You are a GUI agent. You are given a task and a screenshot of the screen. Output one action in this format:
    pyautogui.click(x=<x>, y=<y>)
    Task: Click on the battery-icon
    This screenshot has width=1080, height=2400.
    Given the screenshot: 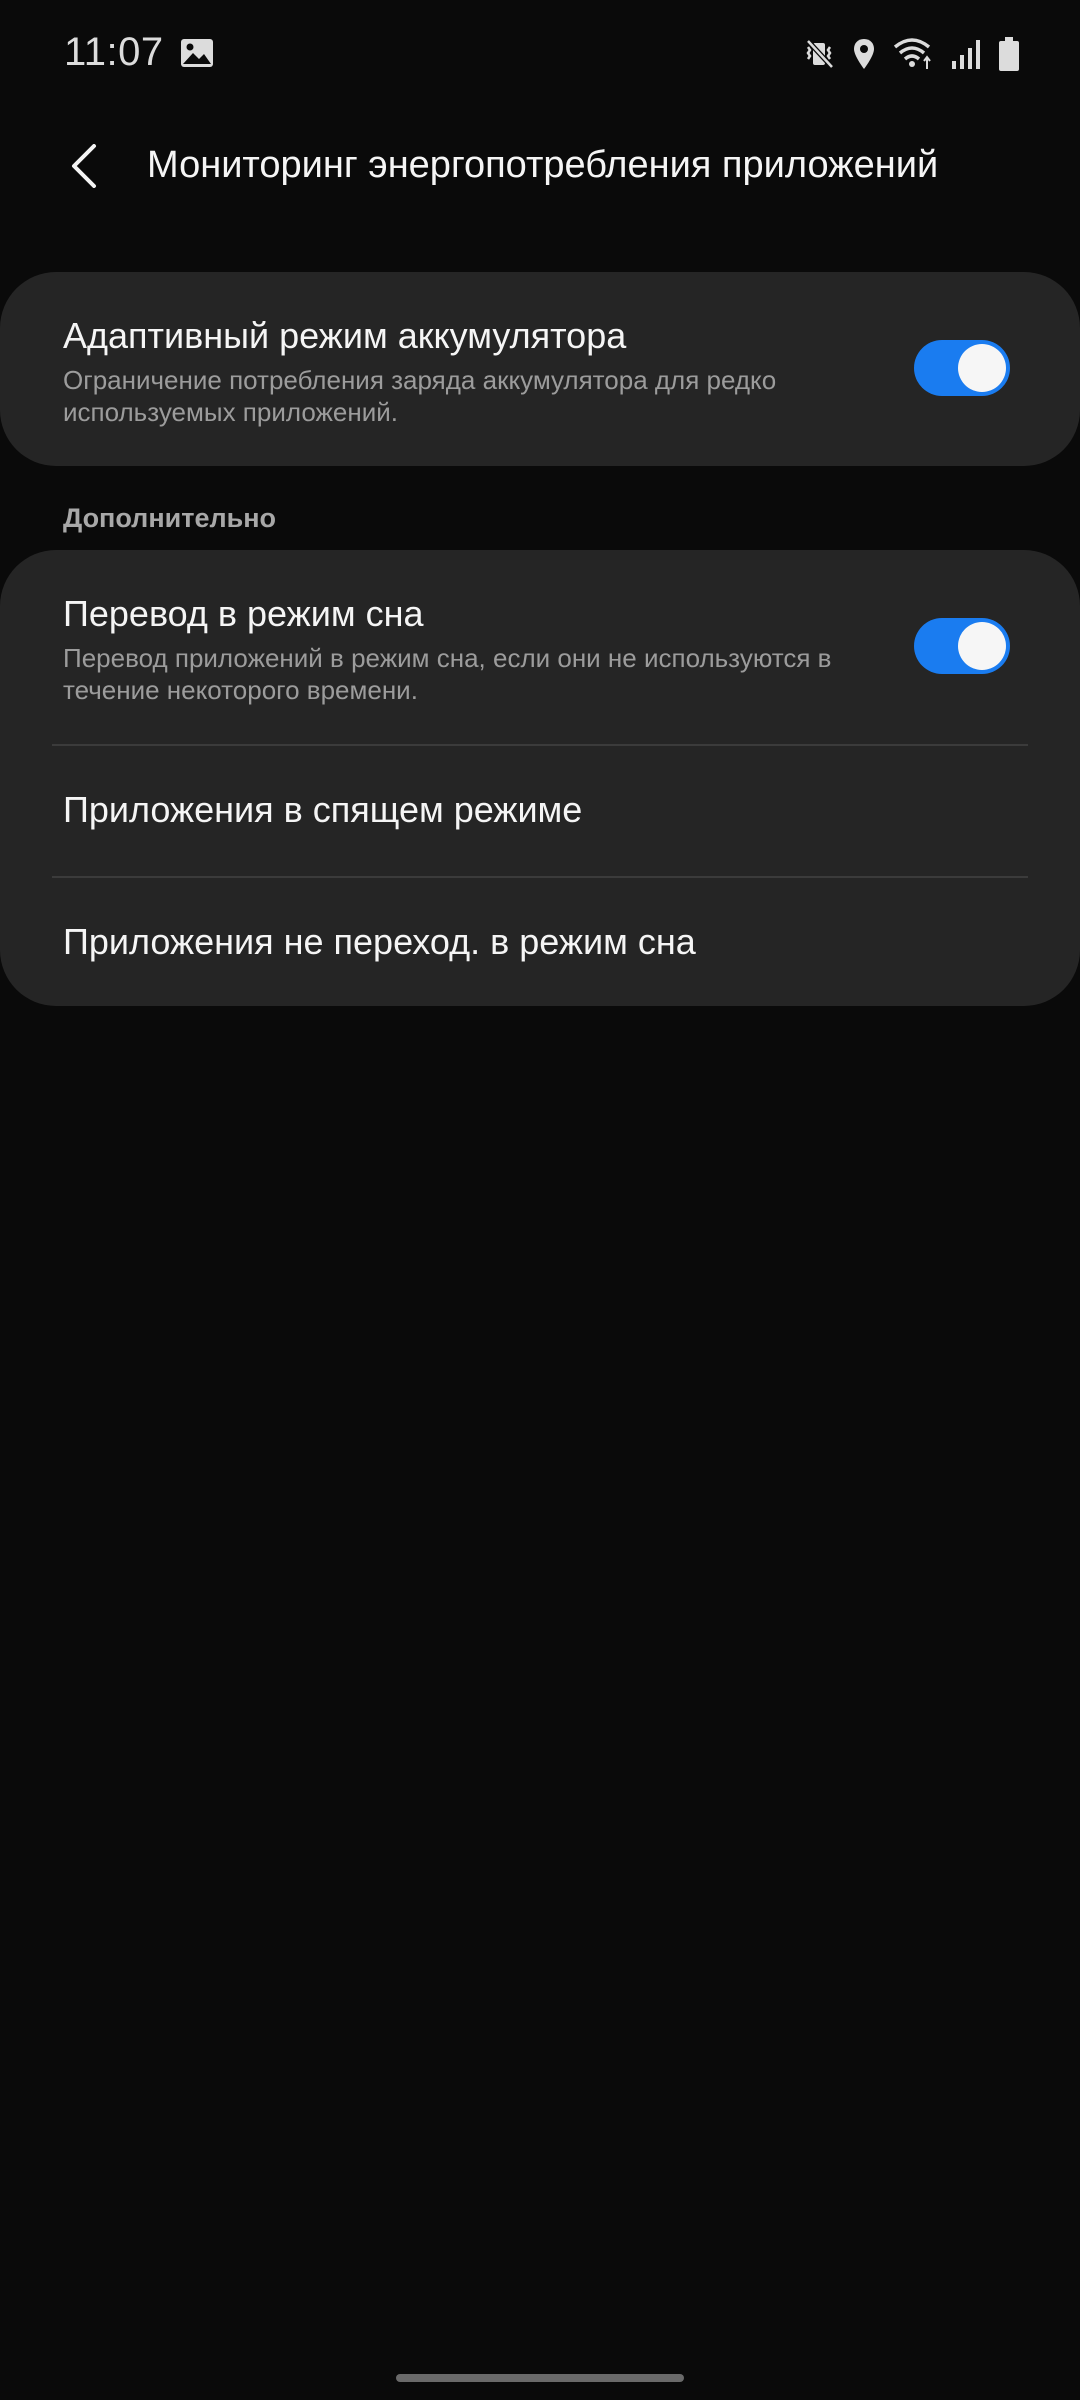 What is the action you would take?
    pyautogui.click(x=1009, y=54)
    